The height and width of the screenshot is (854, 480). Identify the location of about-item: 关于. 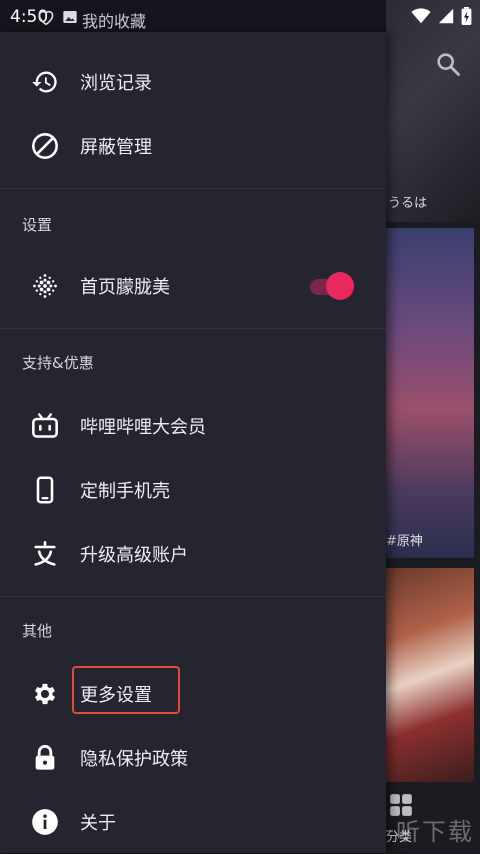
(193, 822).